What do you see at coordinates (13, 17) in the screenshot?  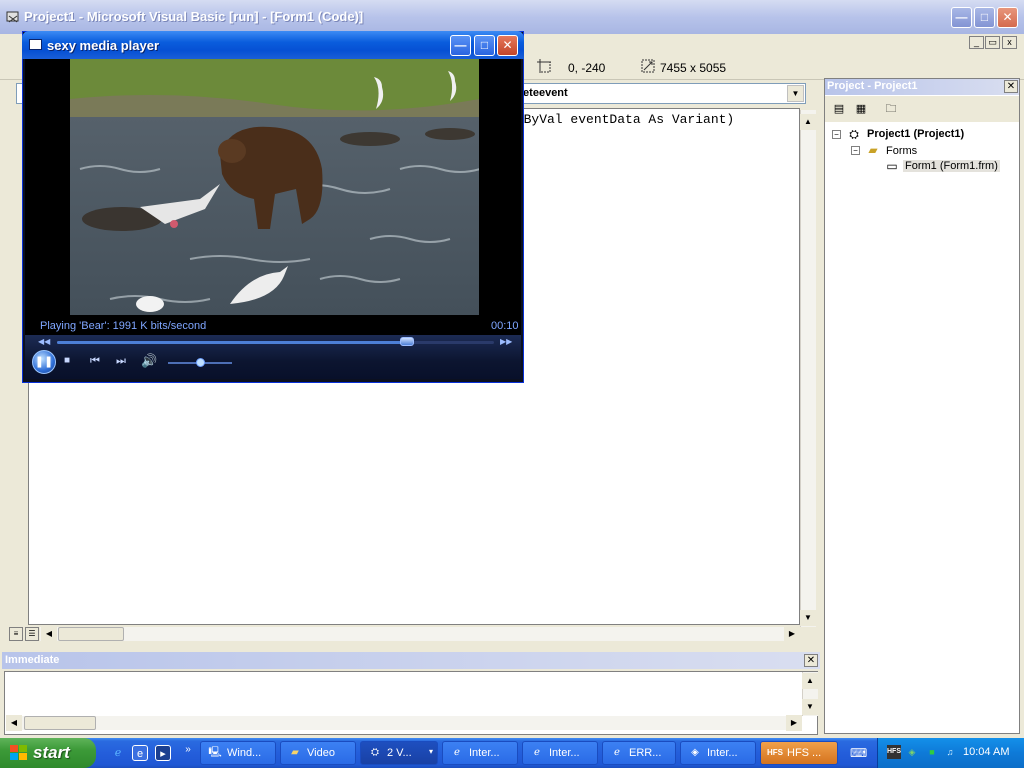 I see `vb-app-icon` at bounding box center [13, 17].